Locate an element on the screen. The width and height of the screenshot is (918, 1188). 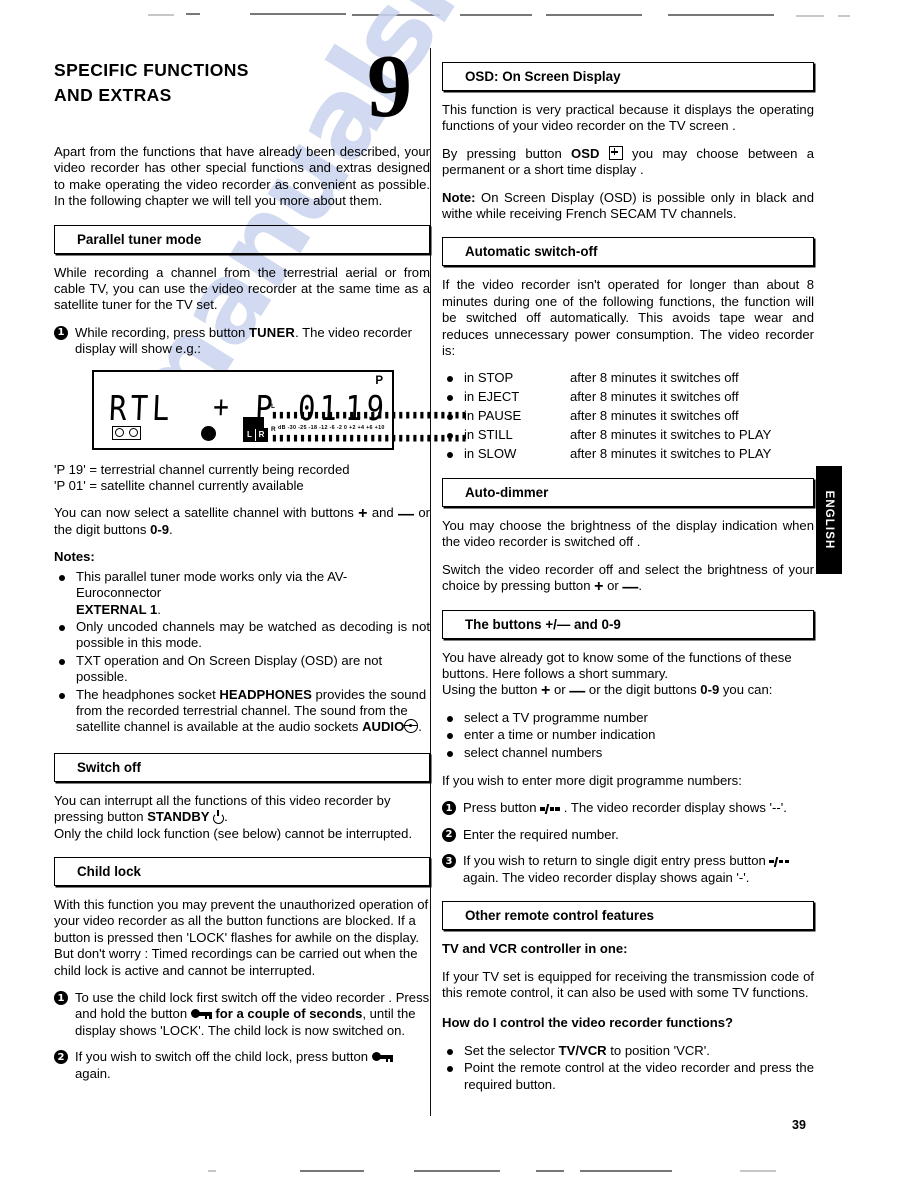
lr-right: R is located at coordinates (261, 434).